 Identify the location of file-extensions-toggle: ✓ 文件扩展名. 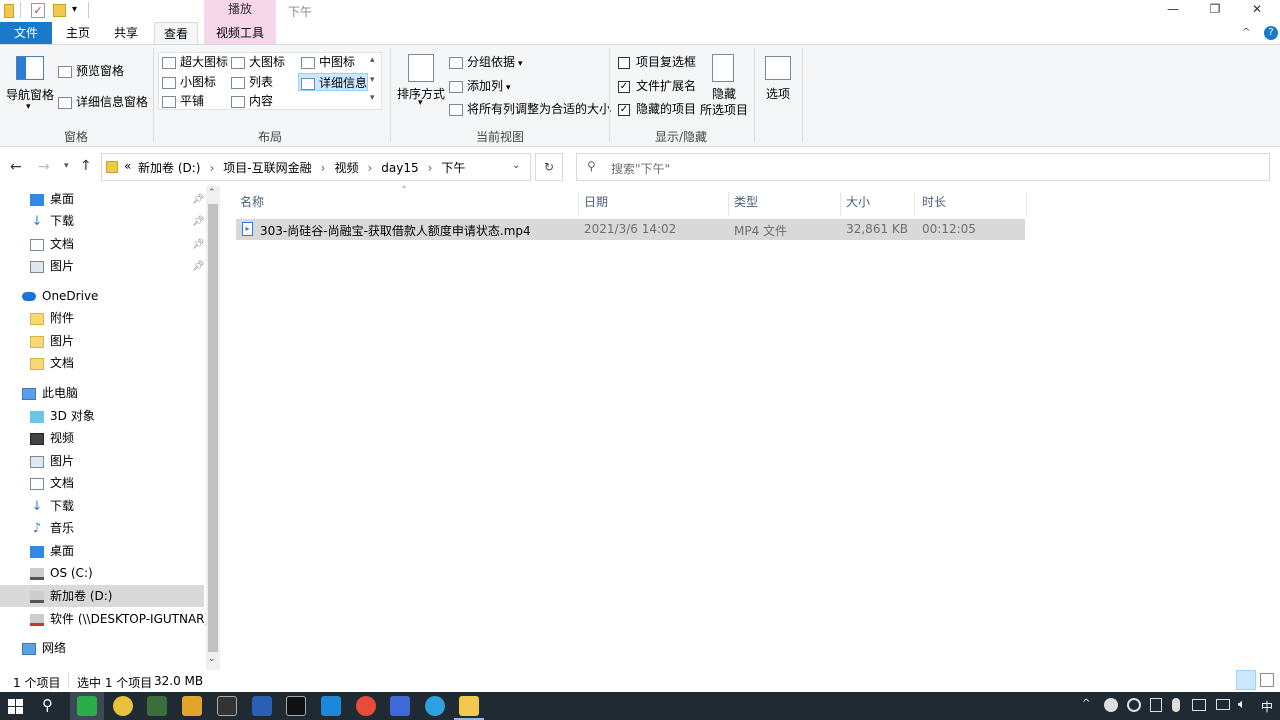
(657, 86).